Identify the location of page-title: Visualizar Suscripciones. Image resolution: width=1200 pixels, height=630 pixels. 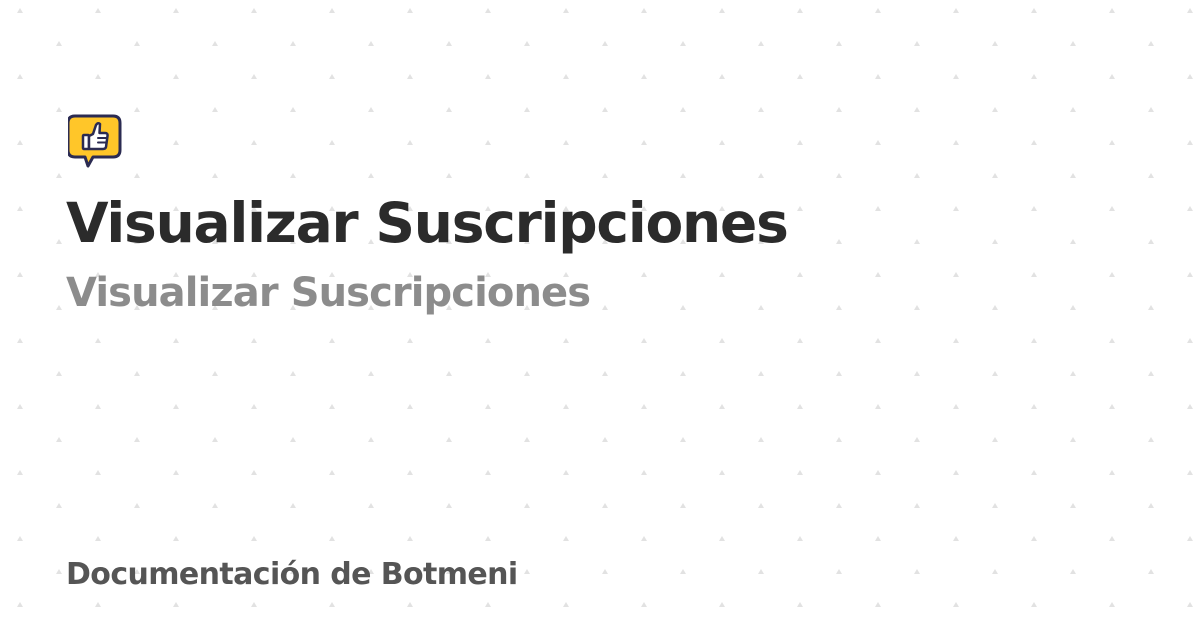
(427, 223).